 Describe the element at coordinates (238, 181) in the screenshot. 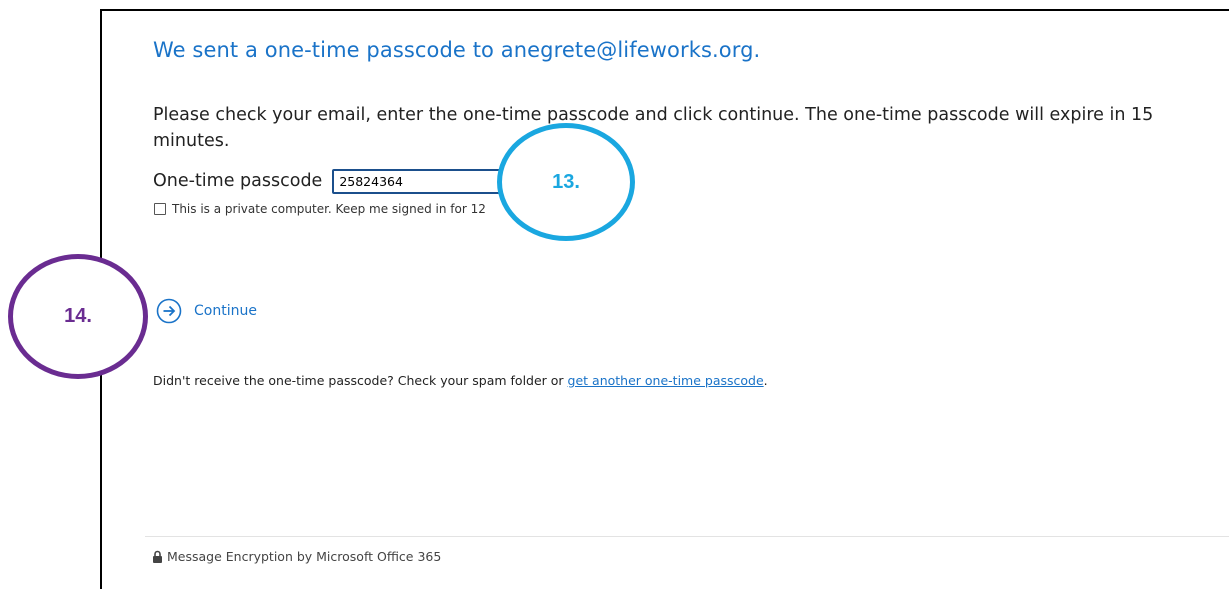

I see `passcode-label: One-time passcode` at that location.